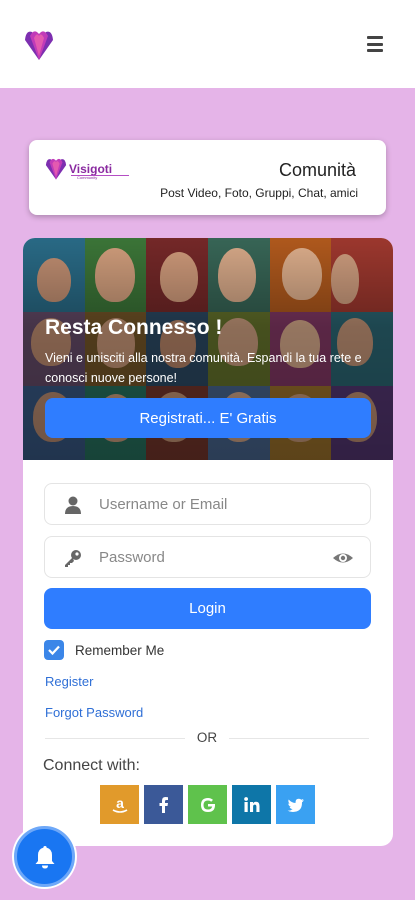 The height and width of the screenshot is (900, 415). Describe the element at coordinates (207, 44) in the screenshot. I see `top-bar` at that location.